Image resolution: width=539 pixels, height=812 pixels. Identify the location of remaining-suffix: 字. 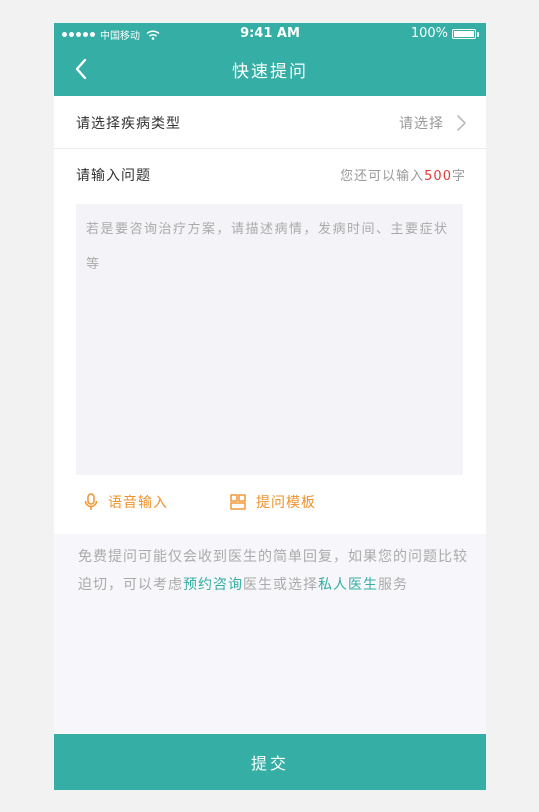
(458, 176).